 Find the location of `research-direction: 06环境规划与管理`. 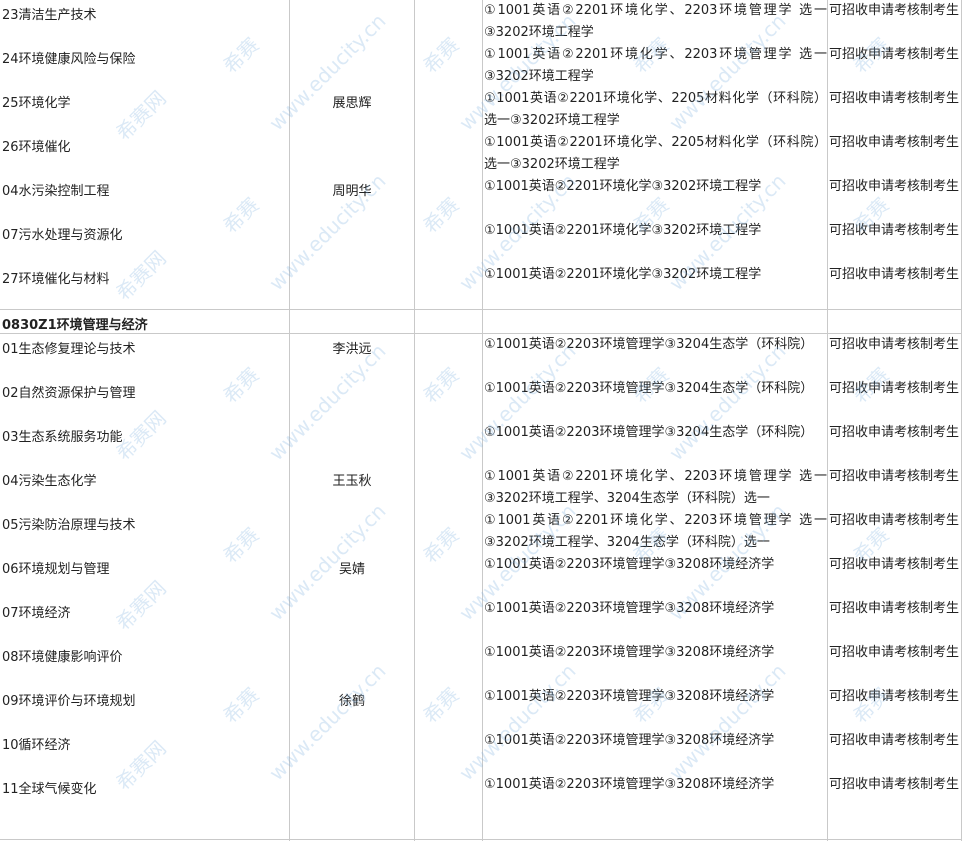

research-direction: 06环境规划与管理 is located at coordinates (56, 569).